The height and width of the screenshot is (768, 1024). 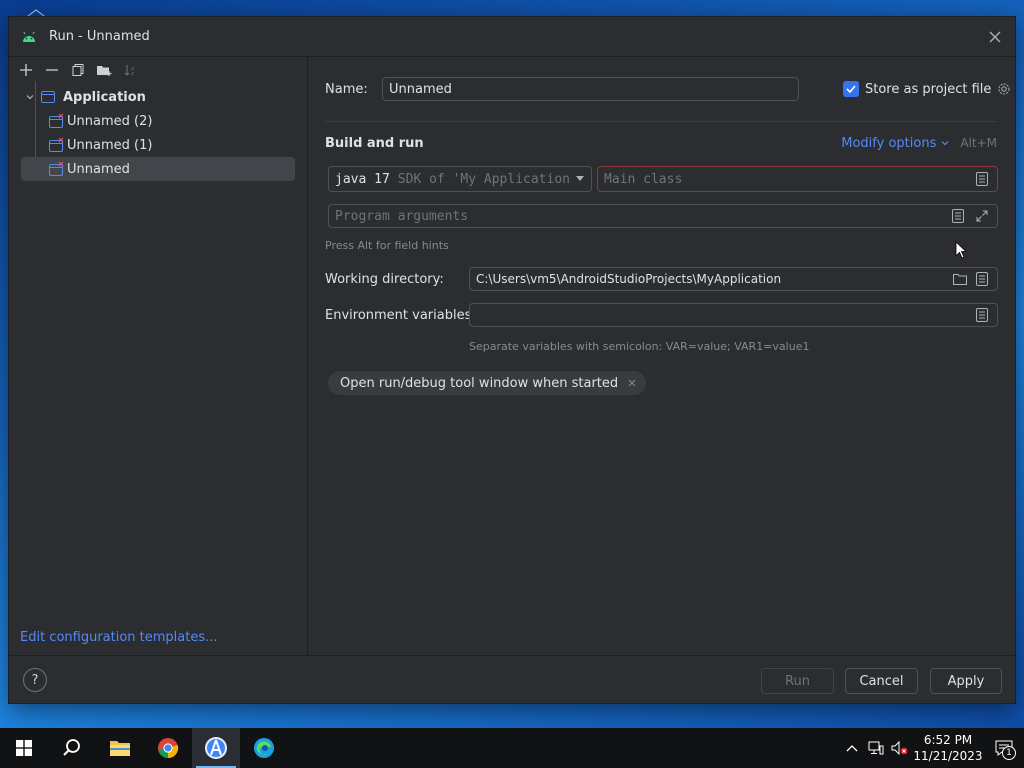 I want to click on help-icon: ?, so click(x=35, y=680).